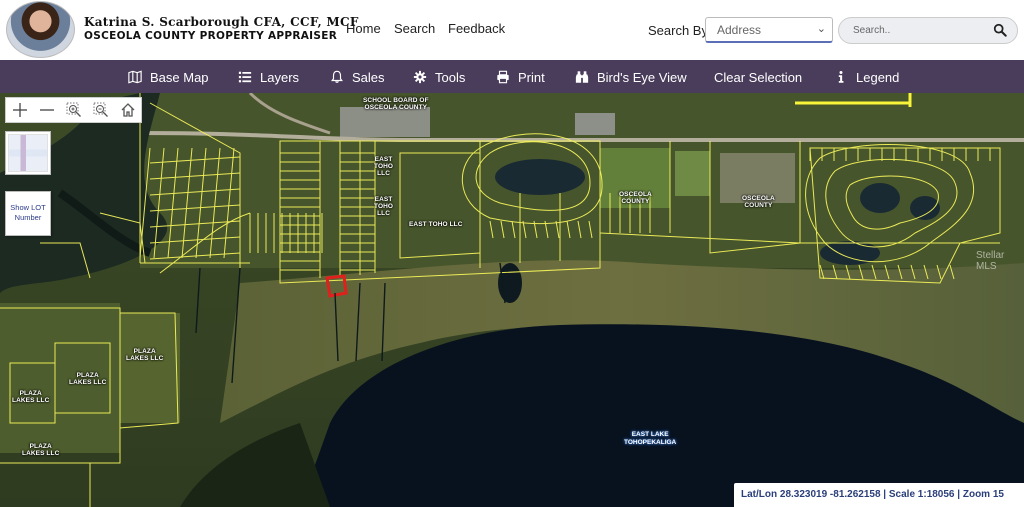 The image size is (1024, 507). Describe the element at coordinates (28, 217) in the screenshot. I see `show-lot-label-2: Number` at that location.